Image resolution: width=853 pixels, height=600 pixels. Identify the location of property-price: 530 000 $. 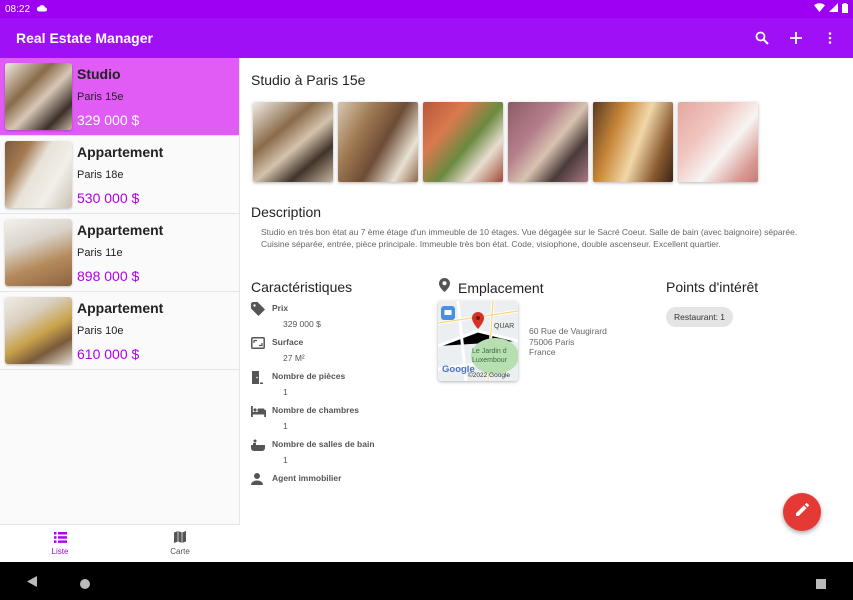
(108, 198).